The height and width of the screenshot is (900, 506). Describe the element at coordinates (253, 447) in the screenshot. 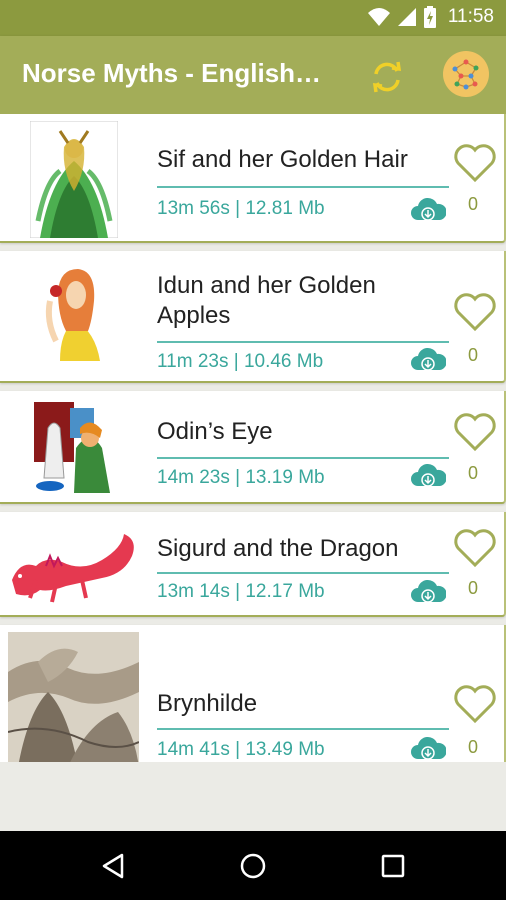

I see `story-card: Odin’s Eye 14m 23s | 13.19 Mb 0` at that location.